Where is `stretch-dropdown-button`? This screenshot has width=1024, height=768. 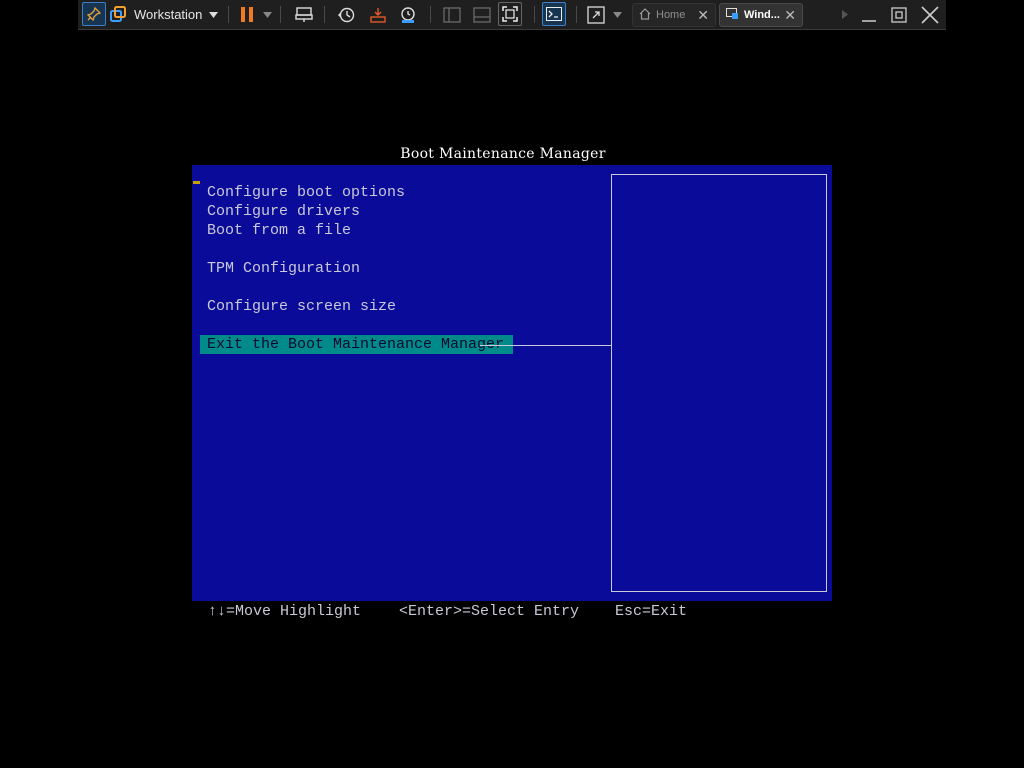
stretch-dropdown-button is located at coordinates (617, 14).